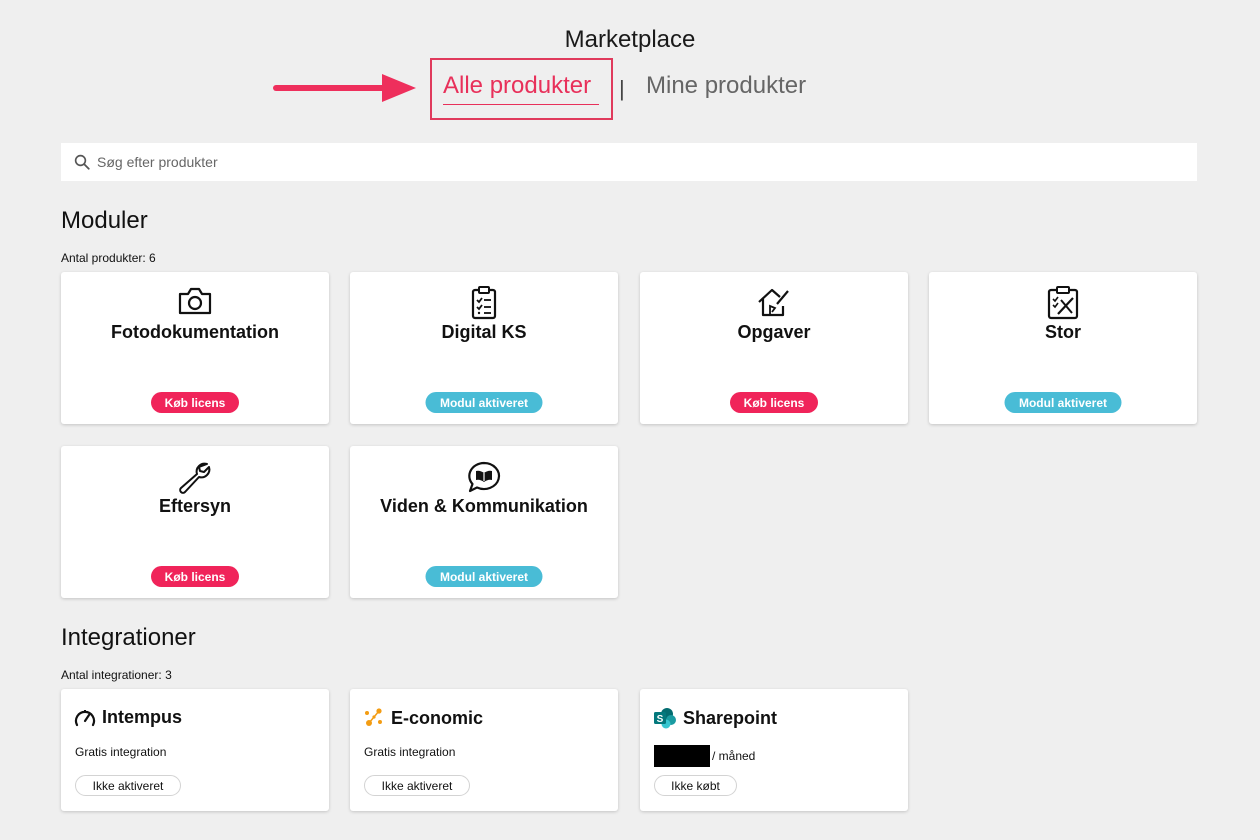 Image resolution: width=1260 pixels, height=840 pixels. I want to click on tab-mine-produkter: Mine produkter, so click(726, 86).